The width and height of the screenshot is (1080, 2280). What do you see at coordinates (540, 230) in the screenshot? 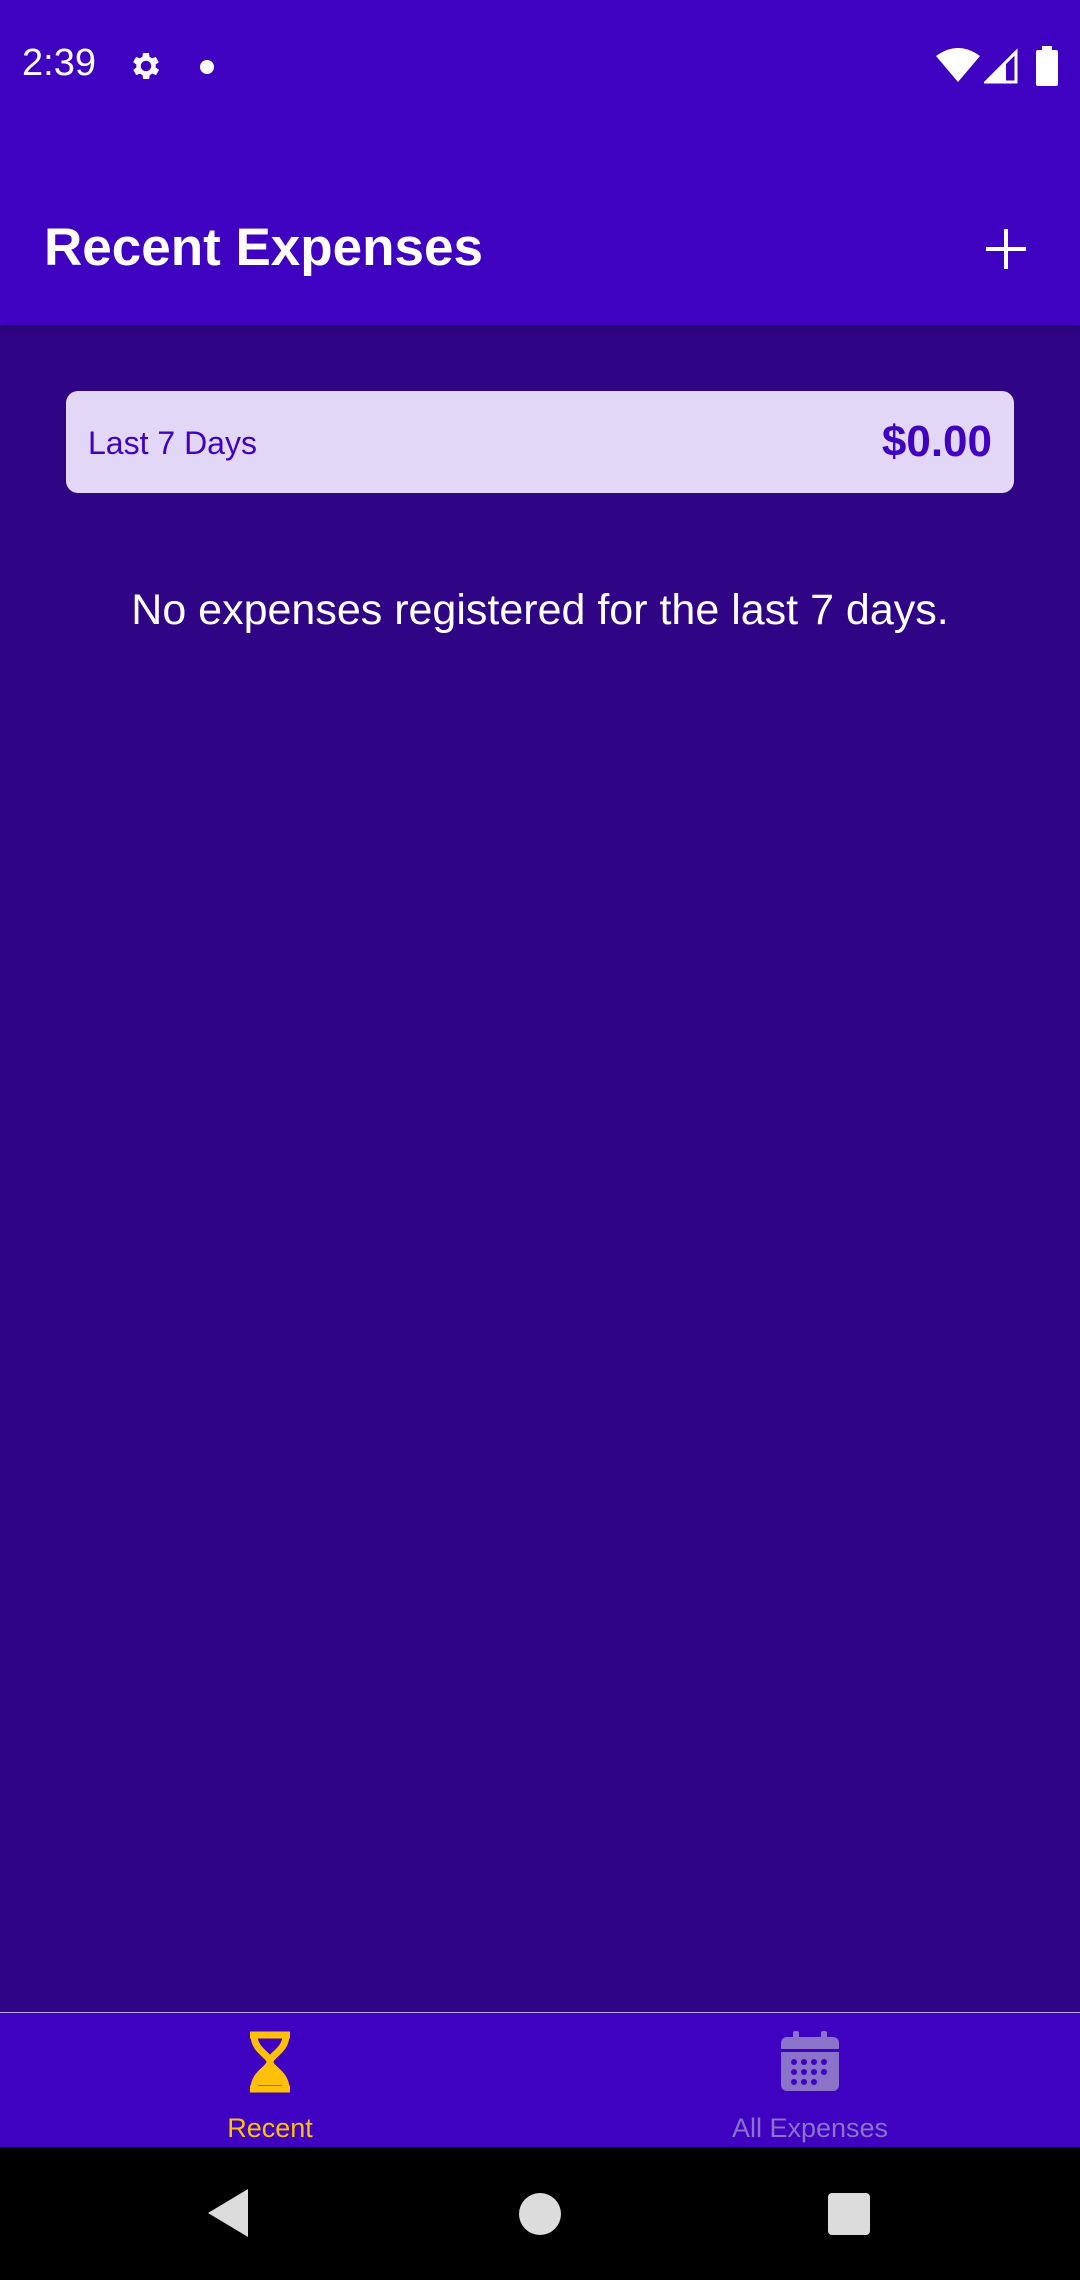
I see `app-bar: Recent Expenses` at bounding box center [540, 230].